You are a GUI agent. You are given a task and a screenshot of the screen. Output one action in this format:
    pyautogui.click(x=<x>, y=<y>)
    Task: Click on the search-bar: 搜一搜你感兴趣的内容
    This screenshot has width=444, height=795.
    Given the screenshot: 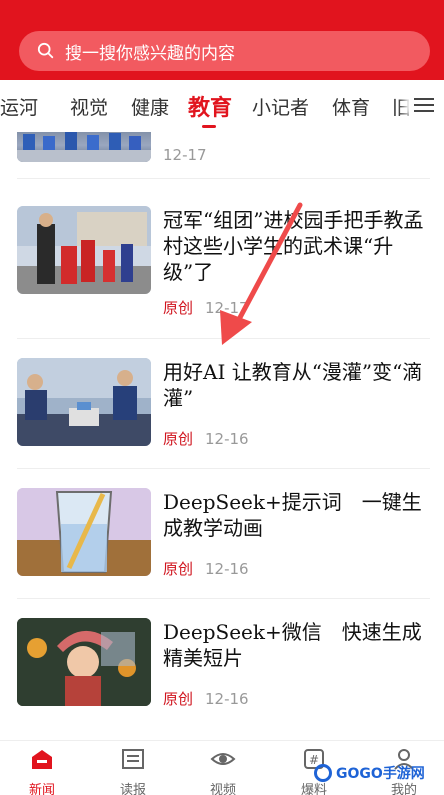 What is the action you would take?
    pyautogui.click(x=224, y=51)
    